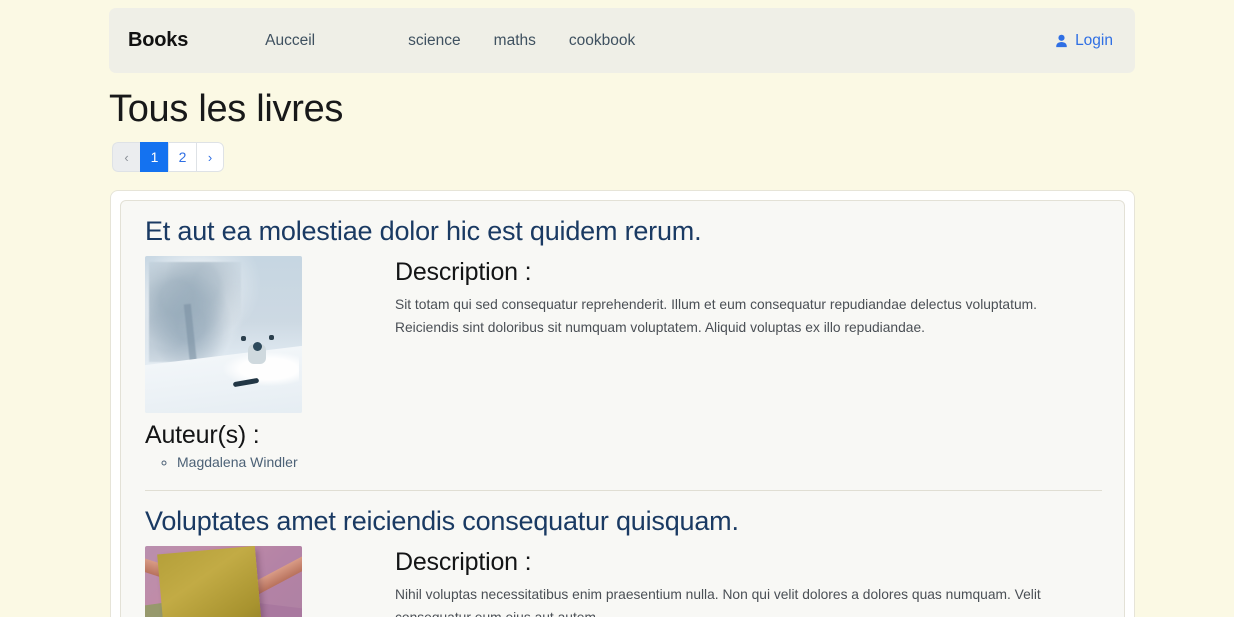 The height and width of the screenshot is (617, 1234). I want to click on pagination-page-1: 1, so click(154, 157).